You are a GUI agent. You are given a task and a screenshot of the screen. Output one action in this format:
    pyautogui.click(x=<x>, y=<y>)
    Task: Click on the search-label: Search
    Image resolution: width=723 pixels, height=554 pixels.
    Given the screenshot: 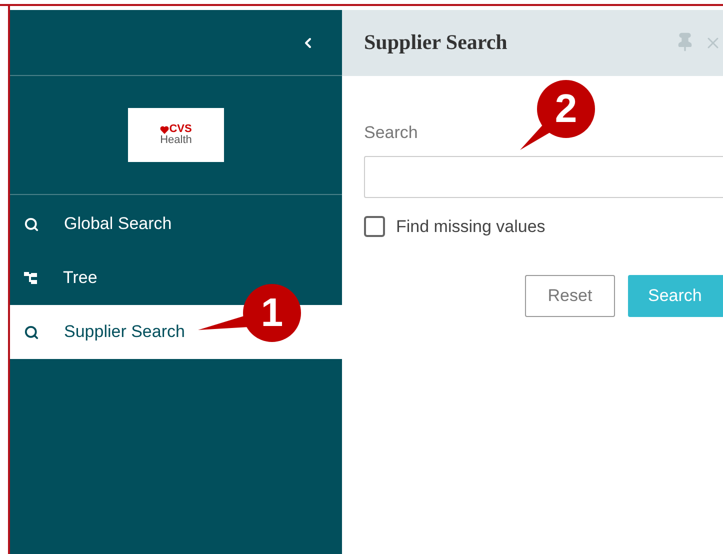 What is the action you would take?
    pyautogui.click(x=391, y=133)
    